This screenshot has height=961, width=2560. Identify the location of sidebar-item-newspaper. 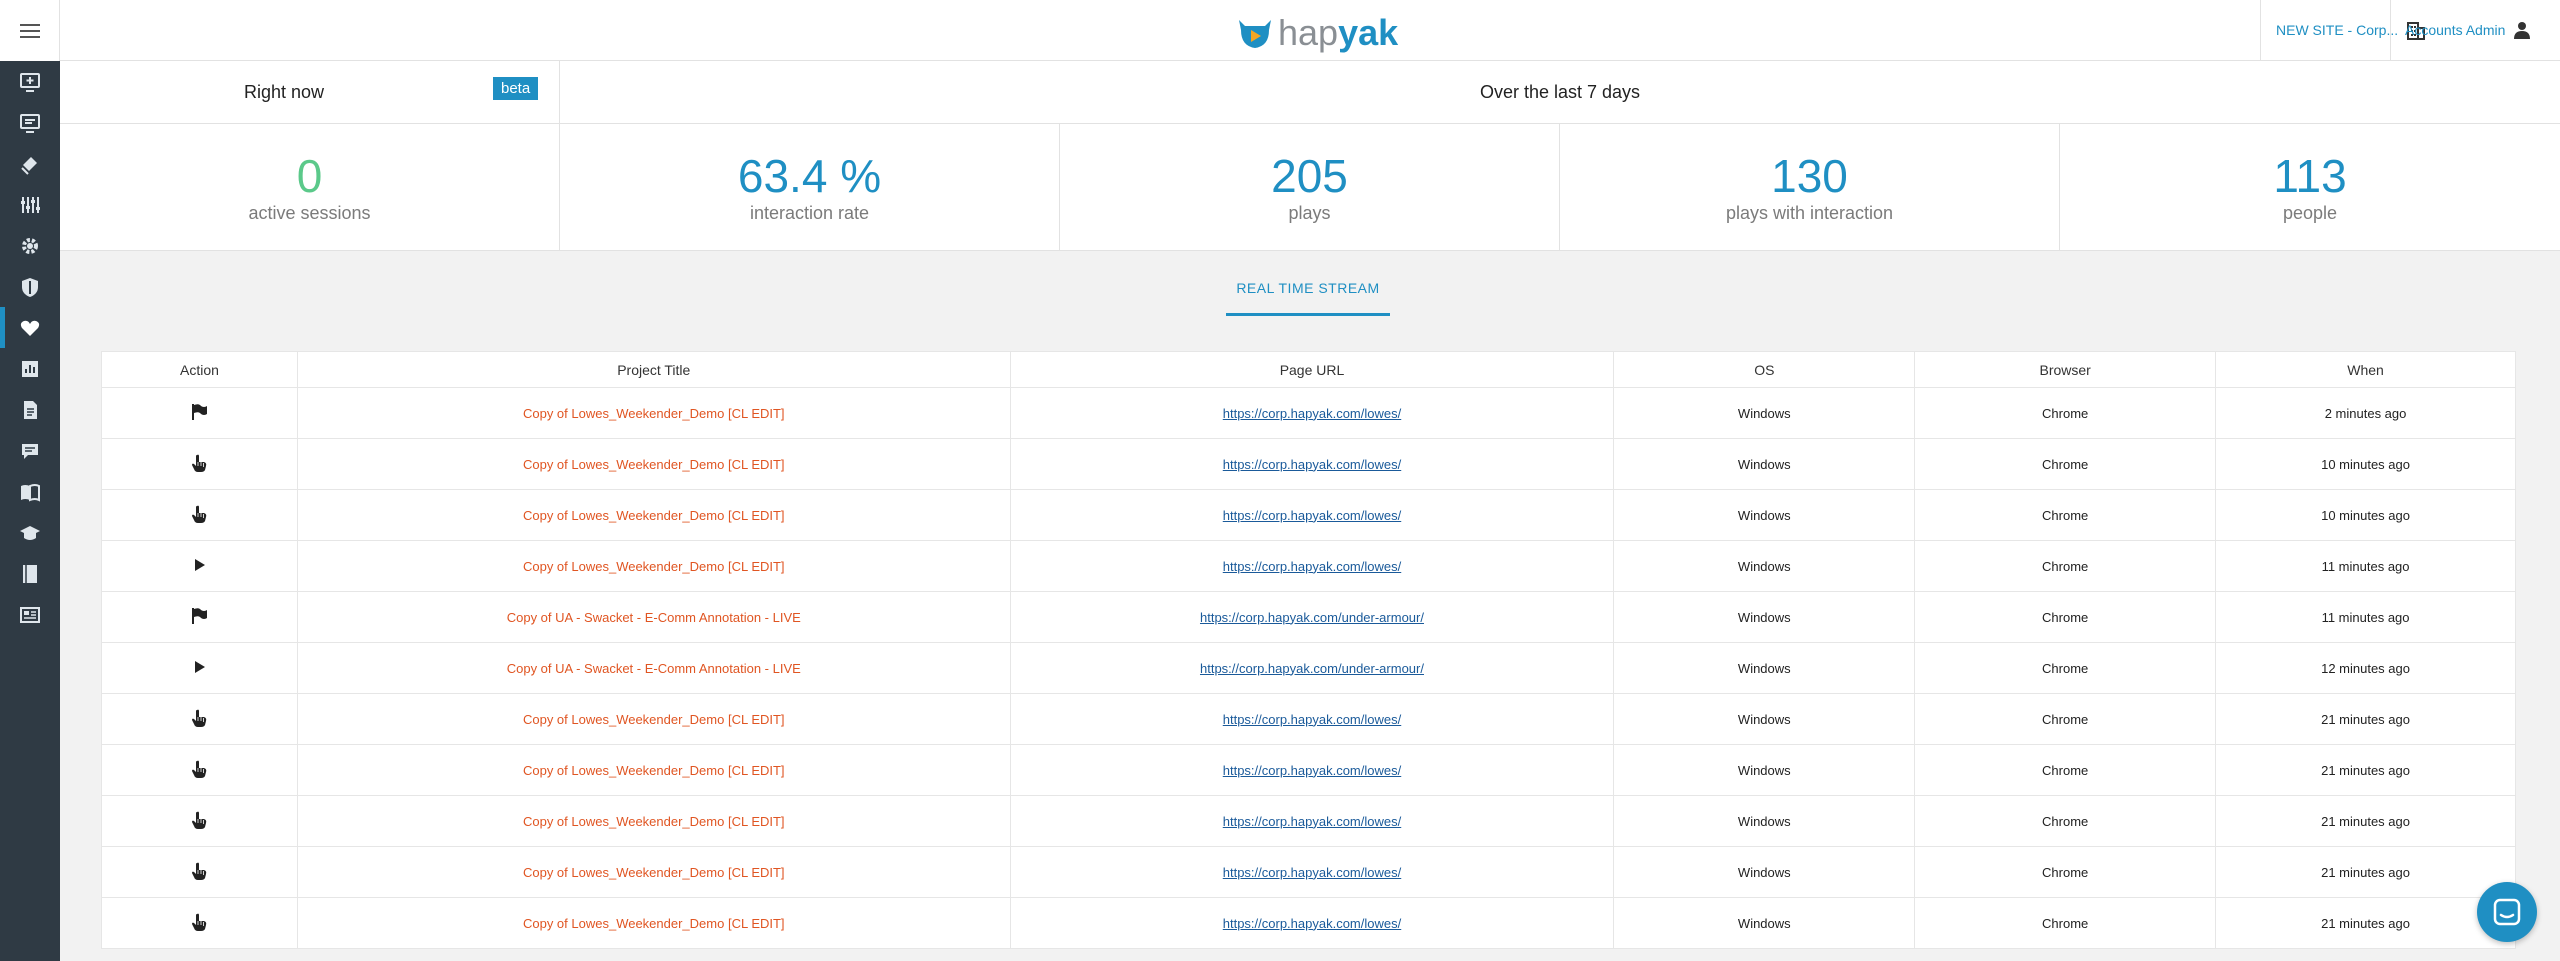
(30, 614).